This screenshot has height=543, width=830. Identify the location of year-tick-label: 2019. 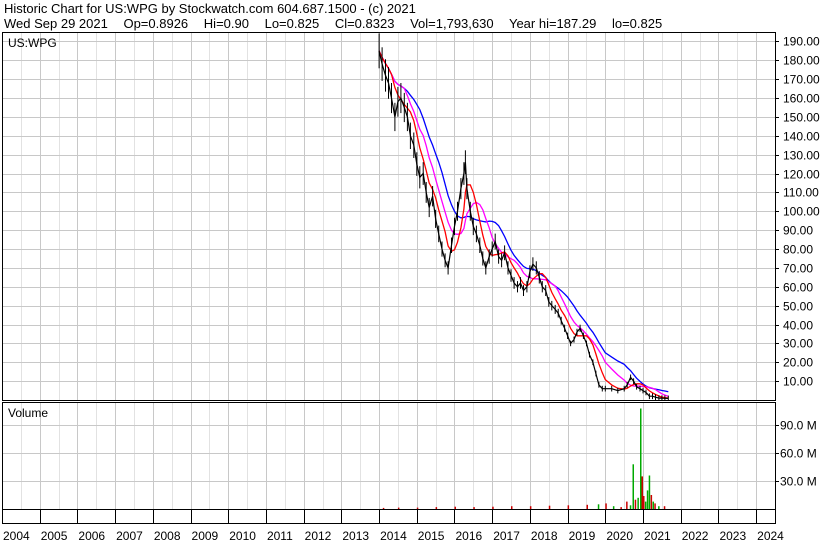
(582, 536).